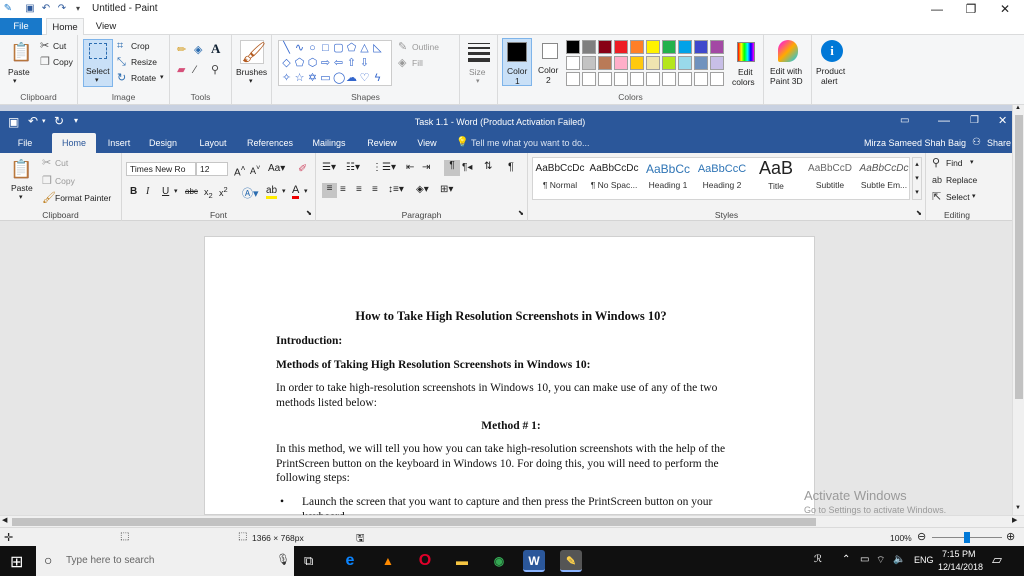 The width and height of the screenshot is (1024, 576). What do you see at coordinates (296, 191) in the screenshot?
I see `font-color-icon: A` at bounding box center [296, 191].